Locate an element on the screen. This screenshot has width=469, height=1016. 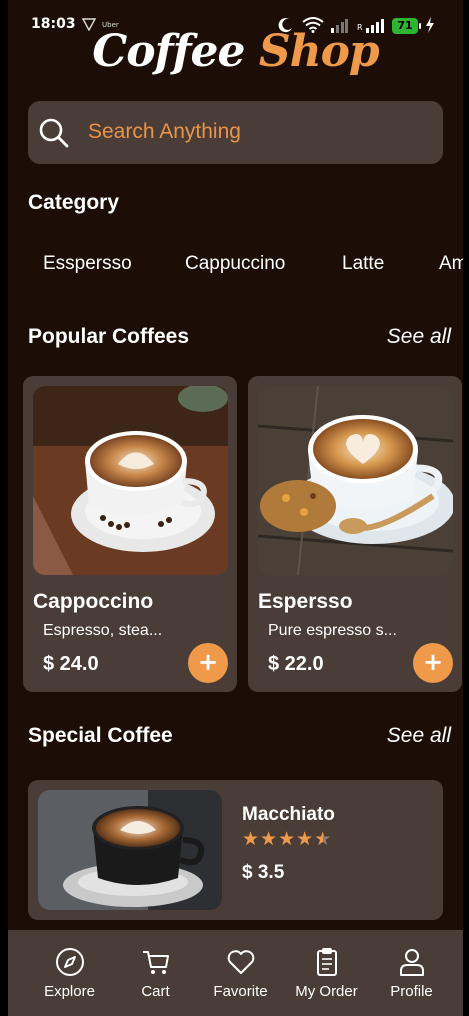
logo-word-shop: Shop is located at coordinates (319, 51).